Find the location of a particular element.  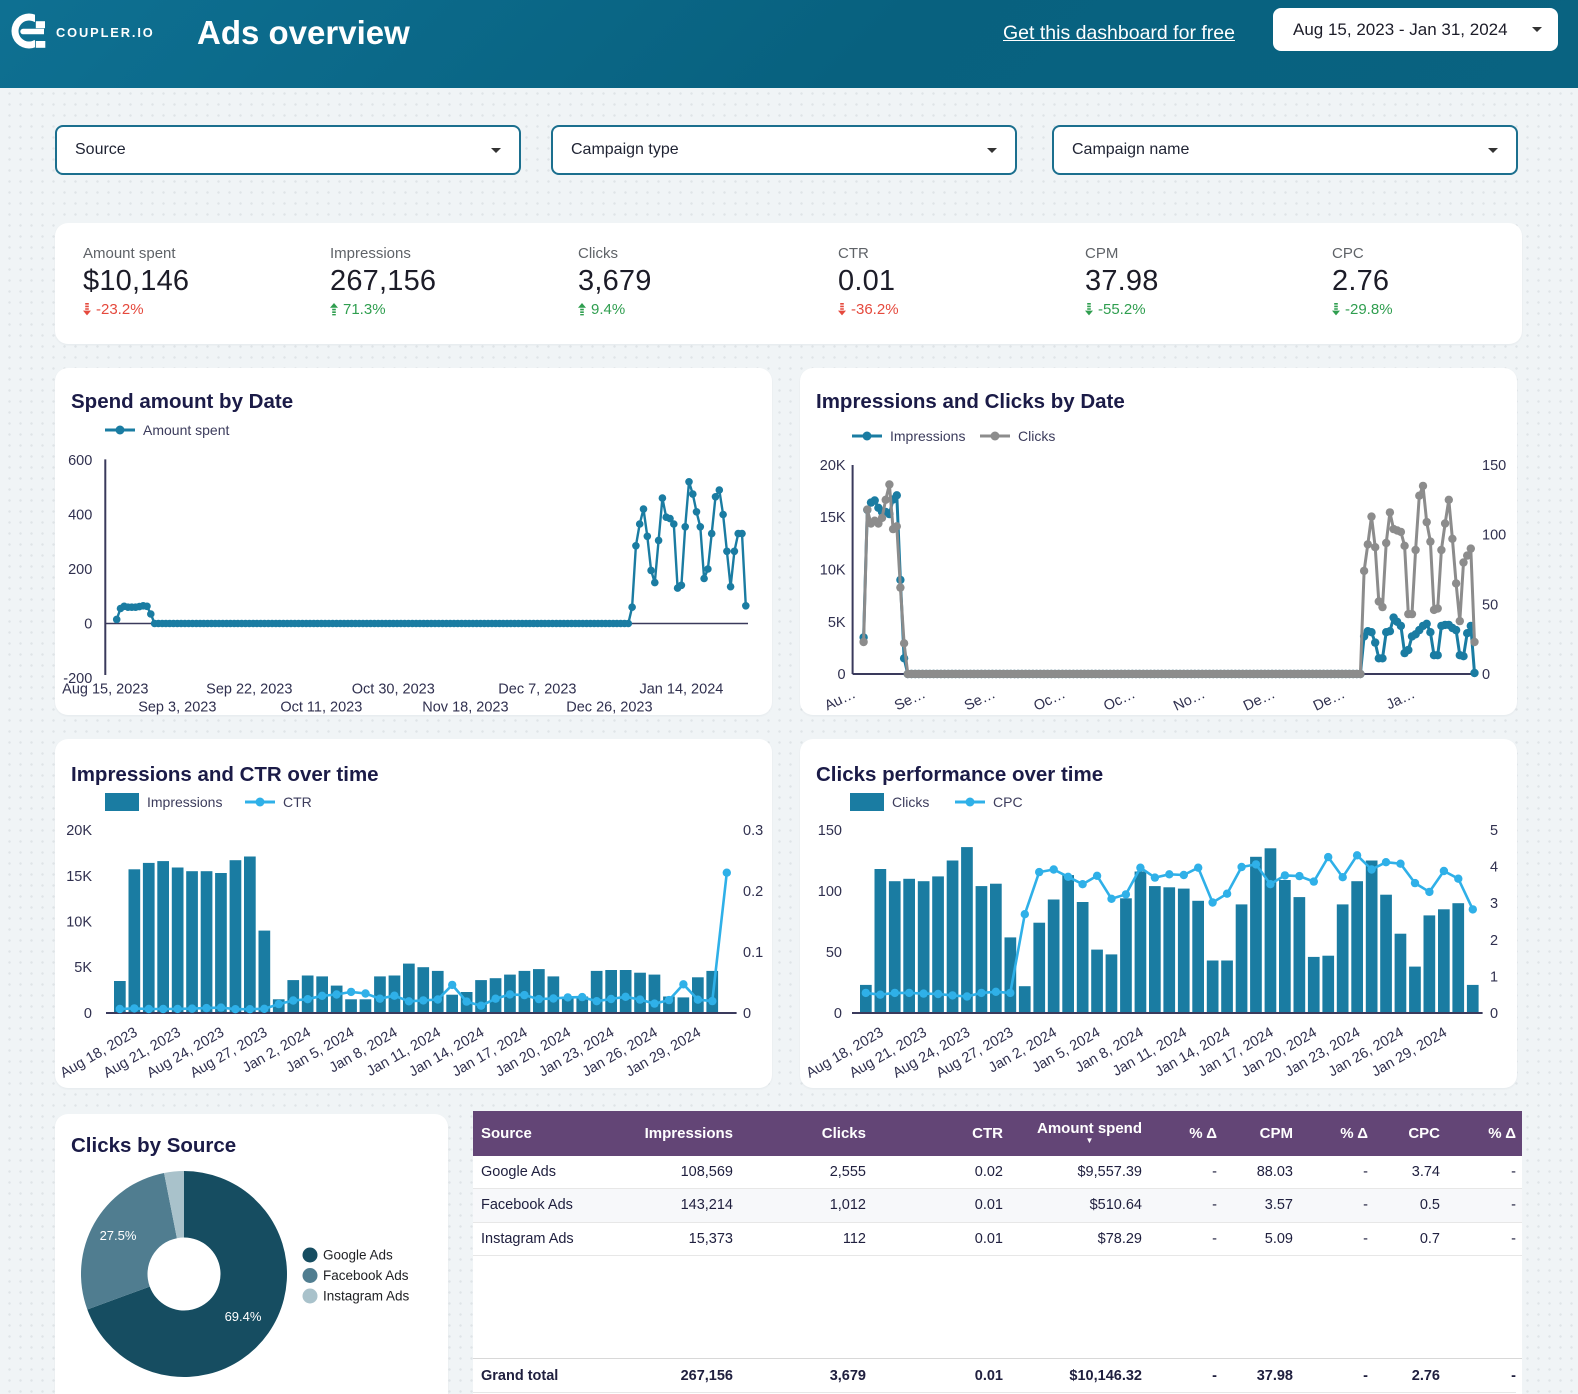

svg-text: Oct 11, 2023 is located at coordinates (321, 708).